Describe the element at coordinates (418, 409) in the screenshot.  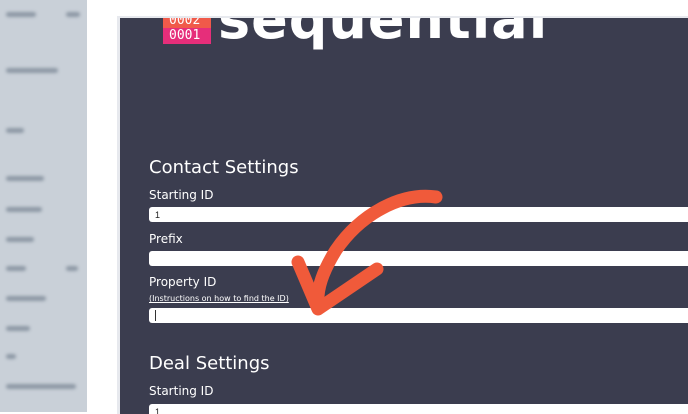
I see `deal-starting-id-input` at that location.